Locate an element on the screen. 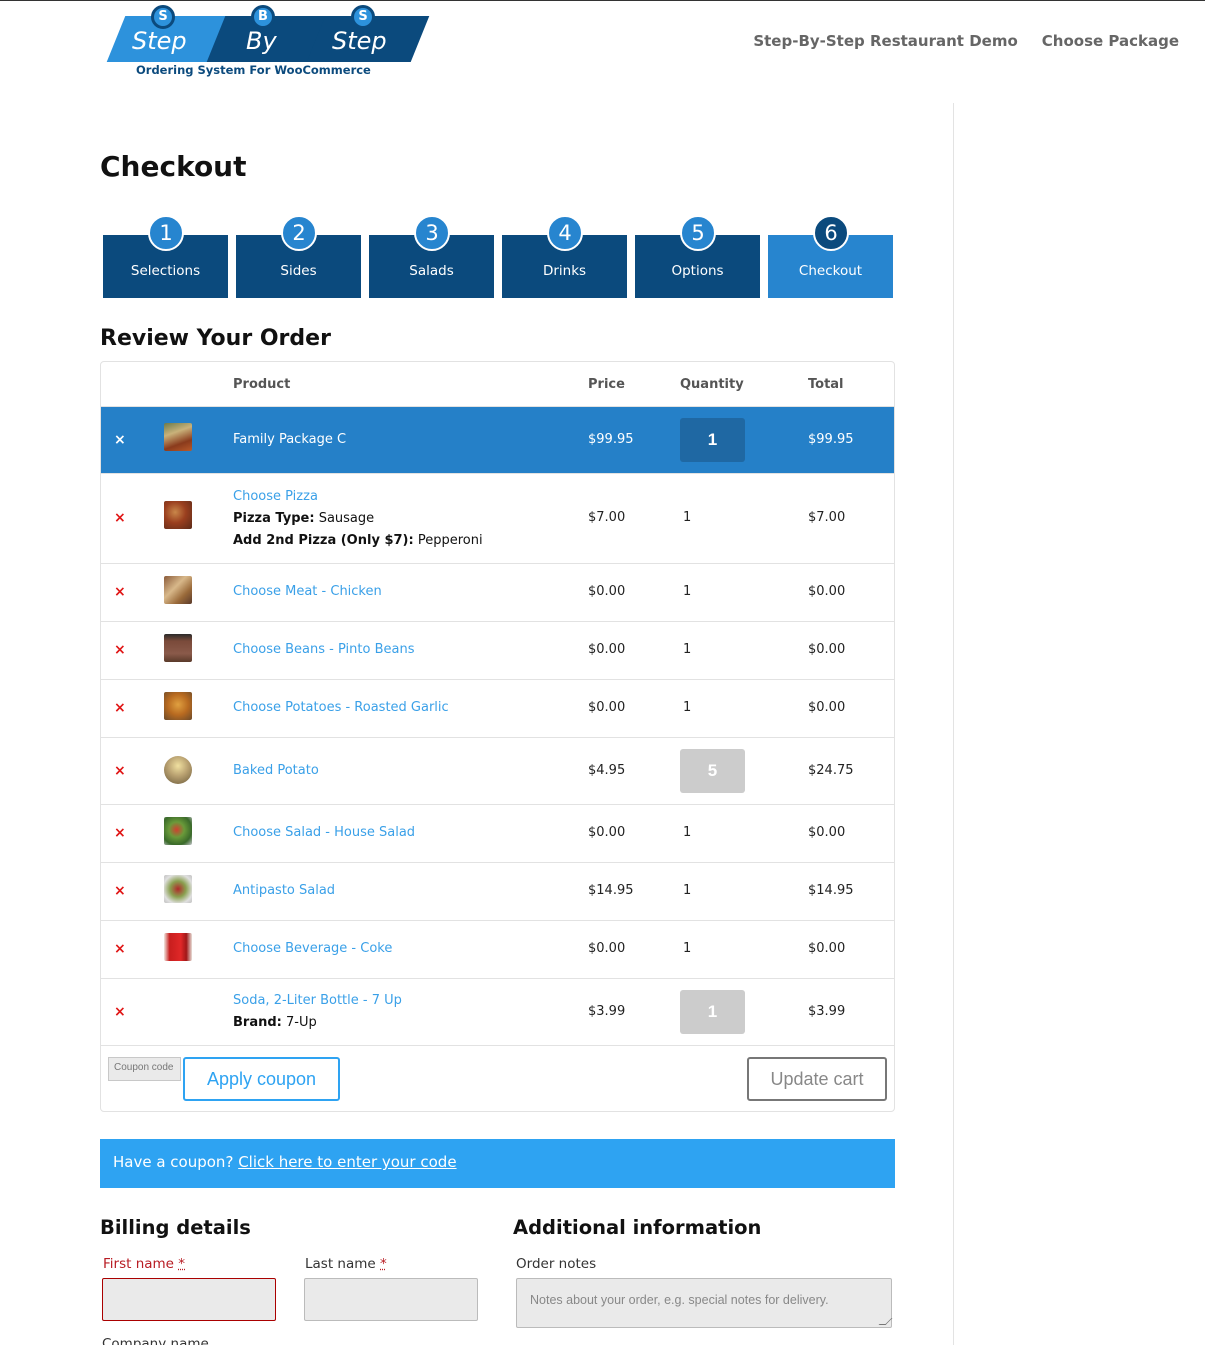 The height and width of the screenshot is (1345, 1205). nav-restaurant-demo: Step-By-Step Restaurant Demo is located at coordinates (885, 41).